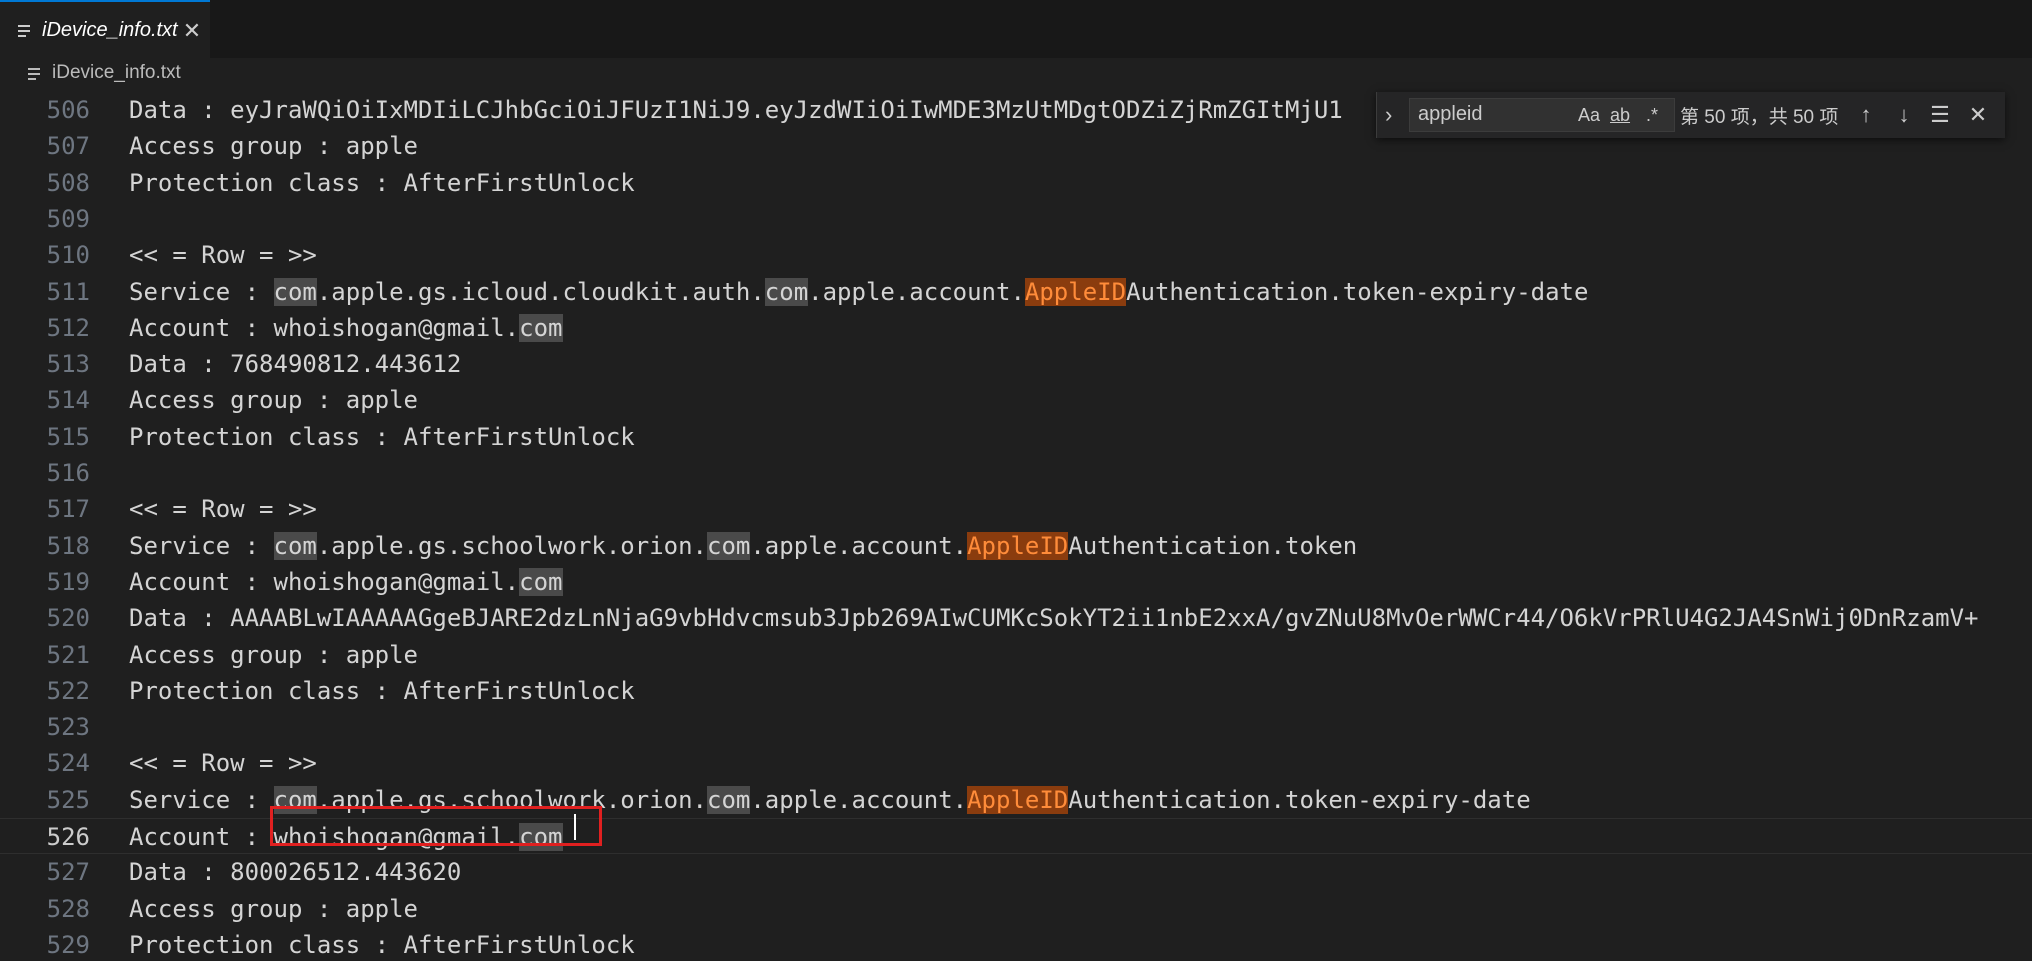 The height and width of the screenshot is (961, 2032). What do you see at coordinates (1940, 115) in the screenshot?
I see `find-in-selection-icon: ☰` at bounding box center [1940, 115].